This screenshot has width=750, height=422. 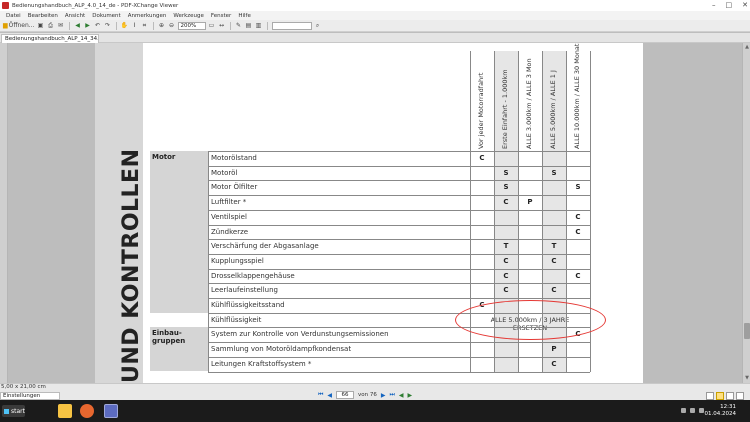 I want to click on scroll-up-icon: ▲, so click(x=747, y=47).